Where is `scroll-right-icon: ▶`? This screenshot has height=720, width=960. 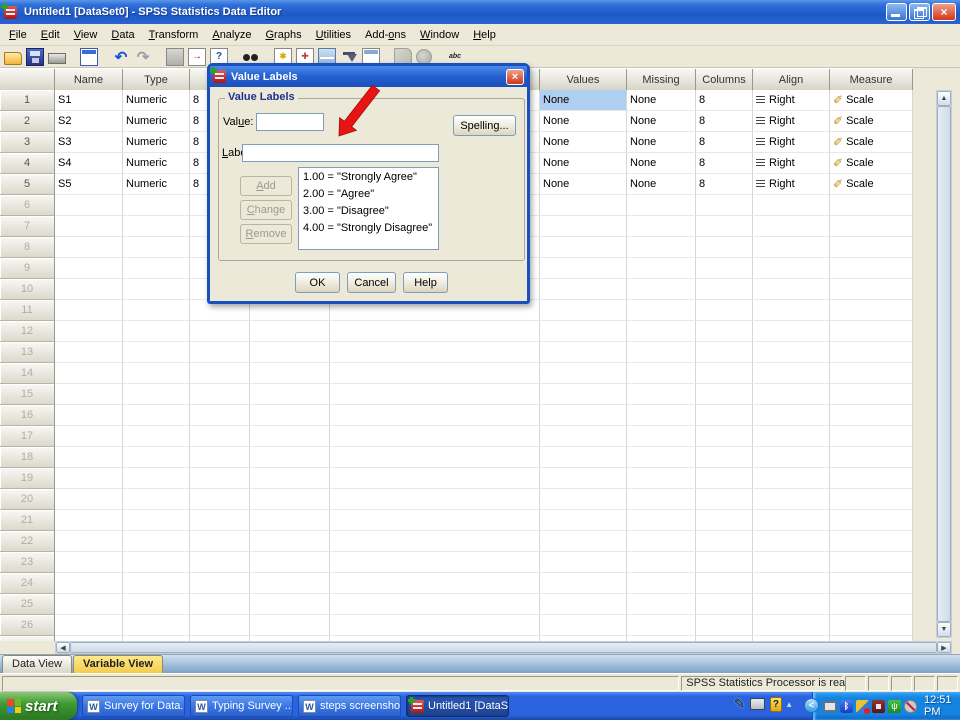 scroll-right-icon: ▶ is located at coordinates (944, 647).